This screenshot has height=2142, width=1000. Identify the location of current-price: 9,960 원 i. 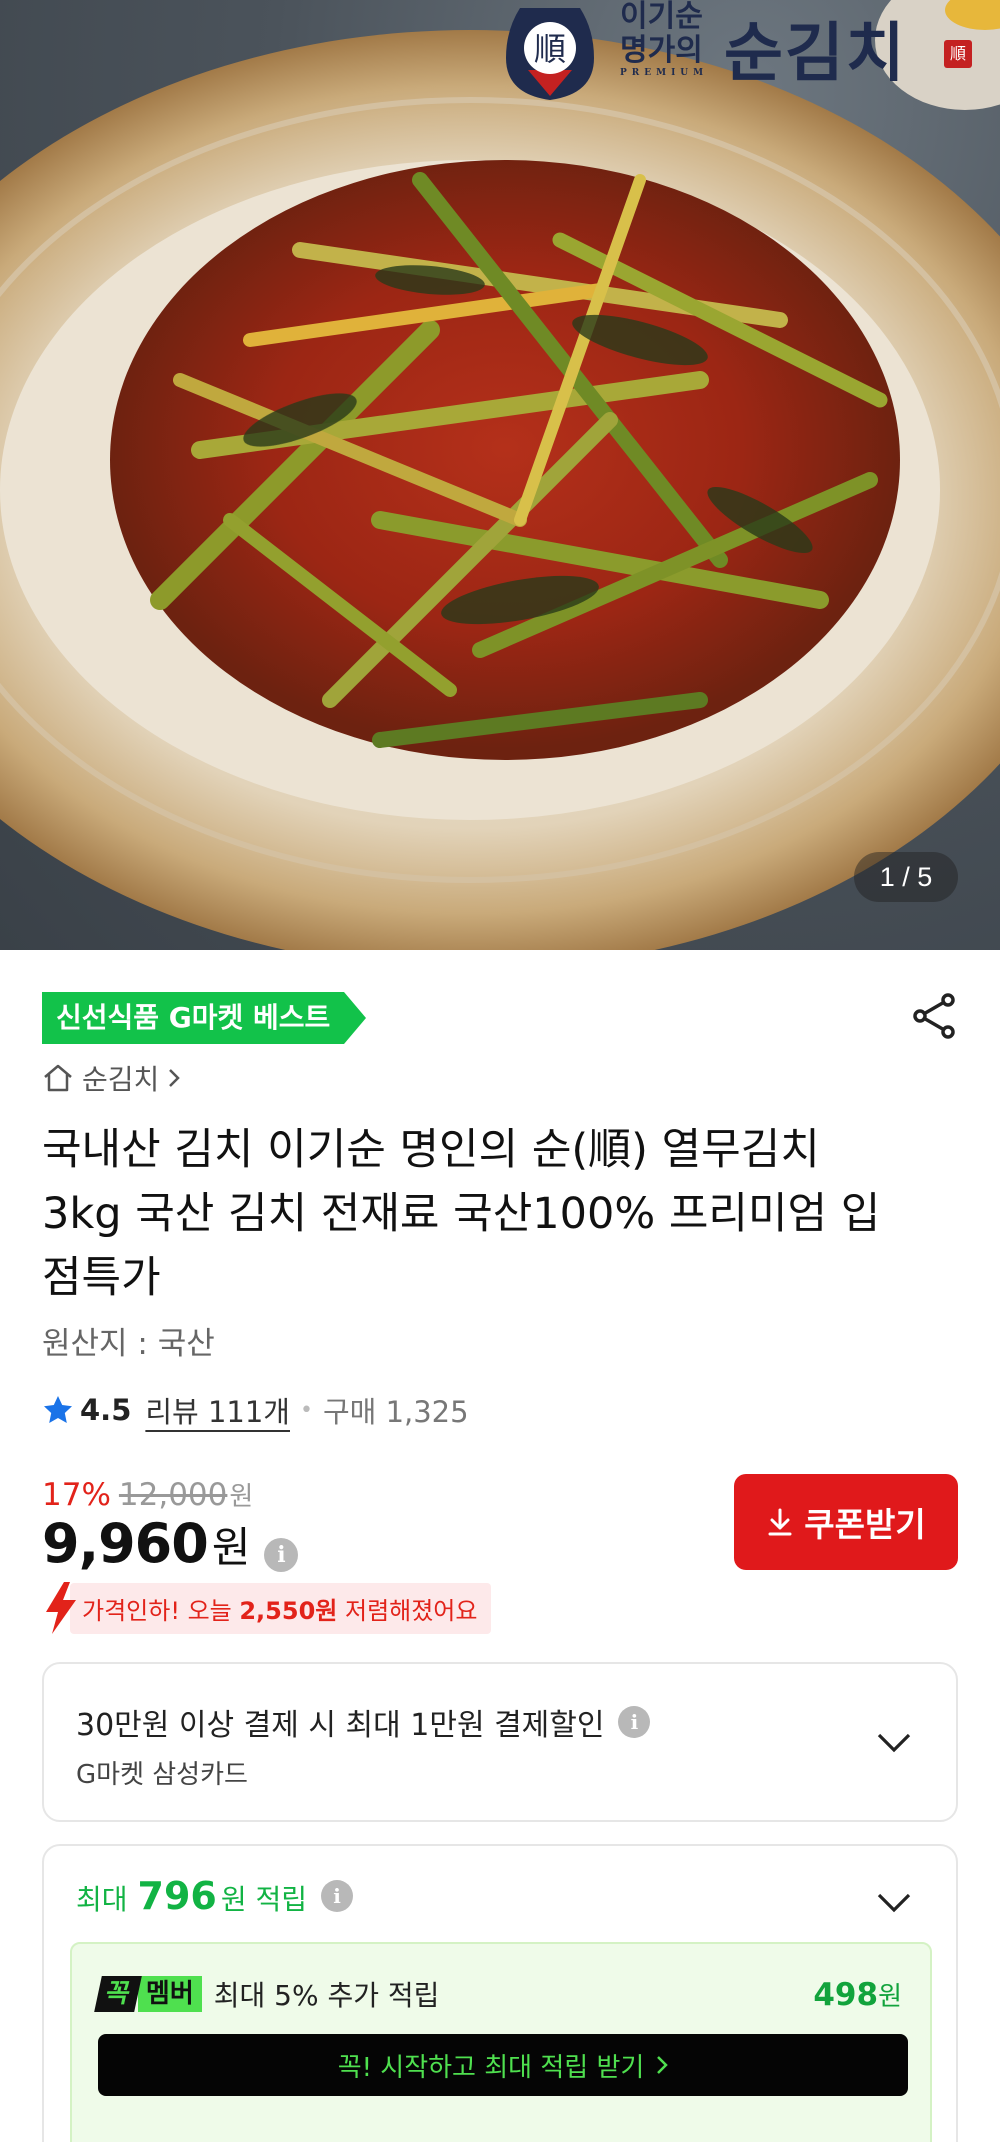
(170, 1543).